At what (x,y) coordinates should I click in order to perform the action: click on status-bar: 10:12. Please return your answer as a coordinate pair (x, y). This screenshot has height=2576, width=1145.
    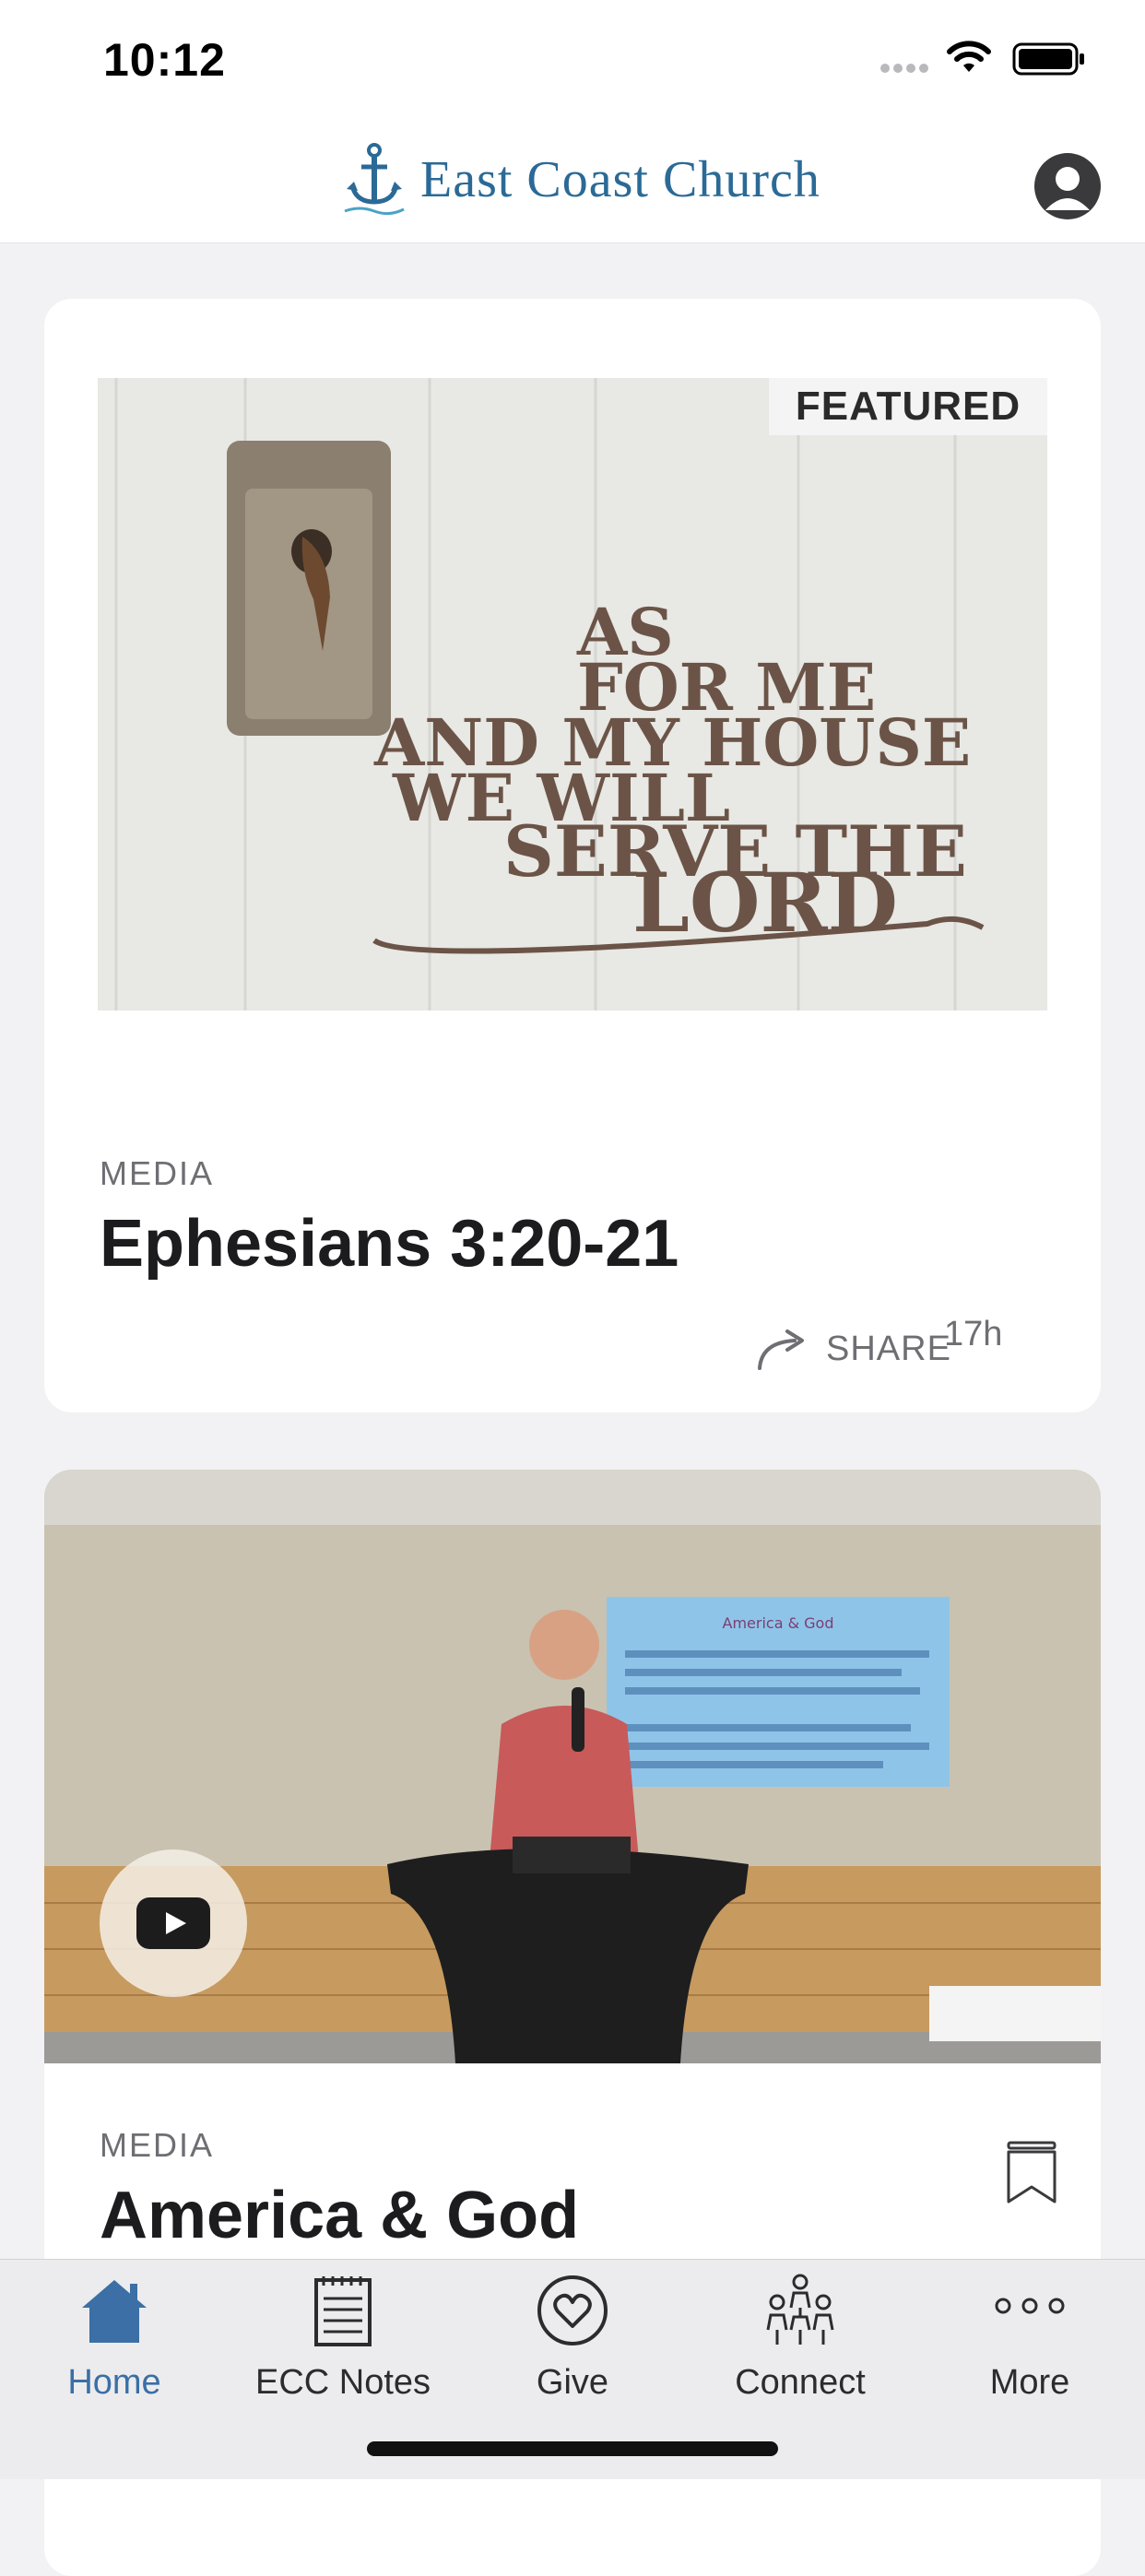
    Looking at the image, I should click on (572, 60).